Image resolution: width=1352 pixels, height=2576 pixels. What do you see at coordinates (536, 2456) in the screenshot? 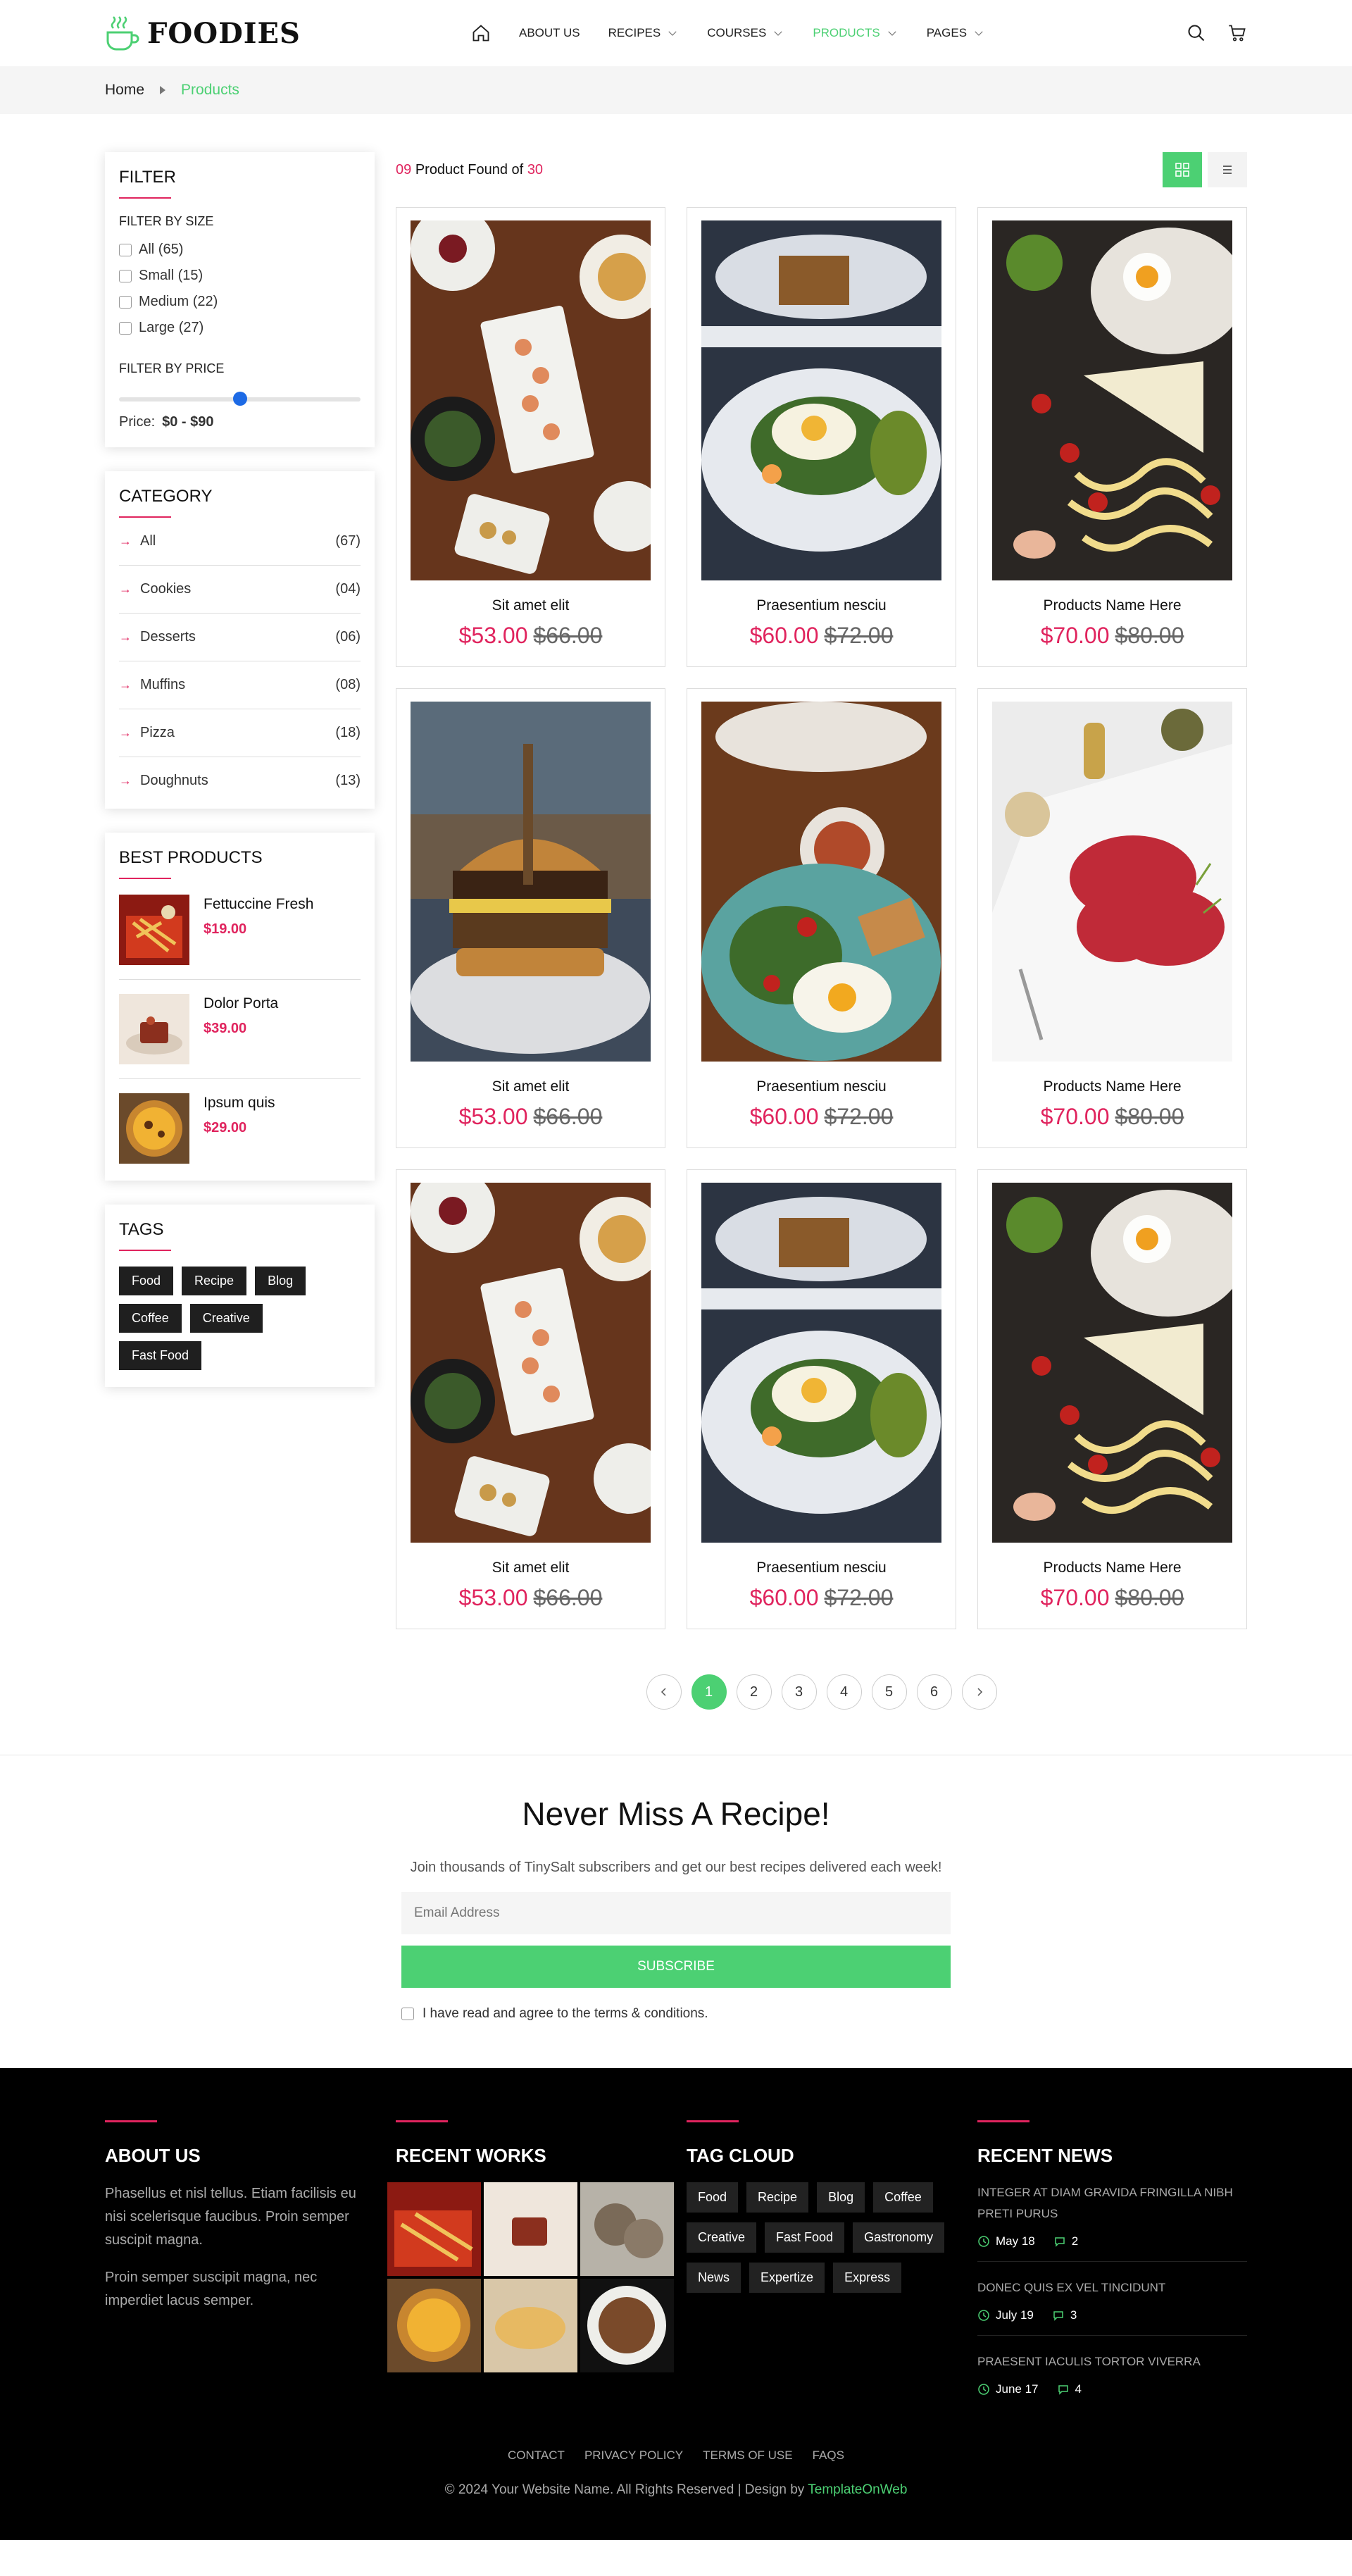
I see `footer-link-contact: Contact` at bounding box center [536, 2456].